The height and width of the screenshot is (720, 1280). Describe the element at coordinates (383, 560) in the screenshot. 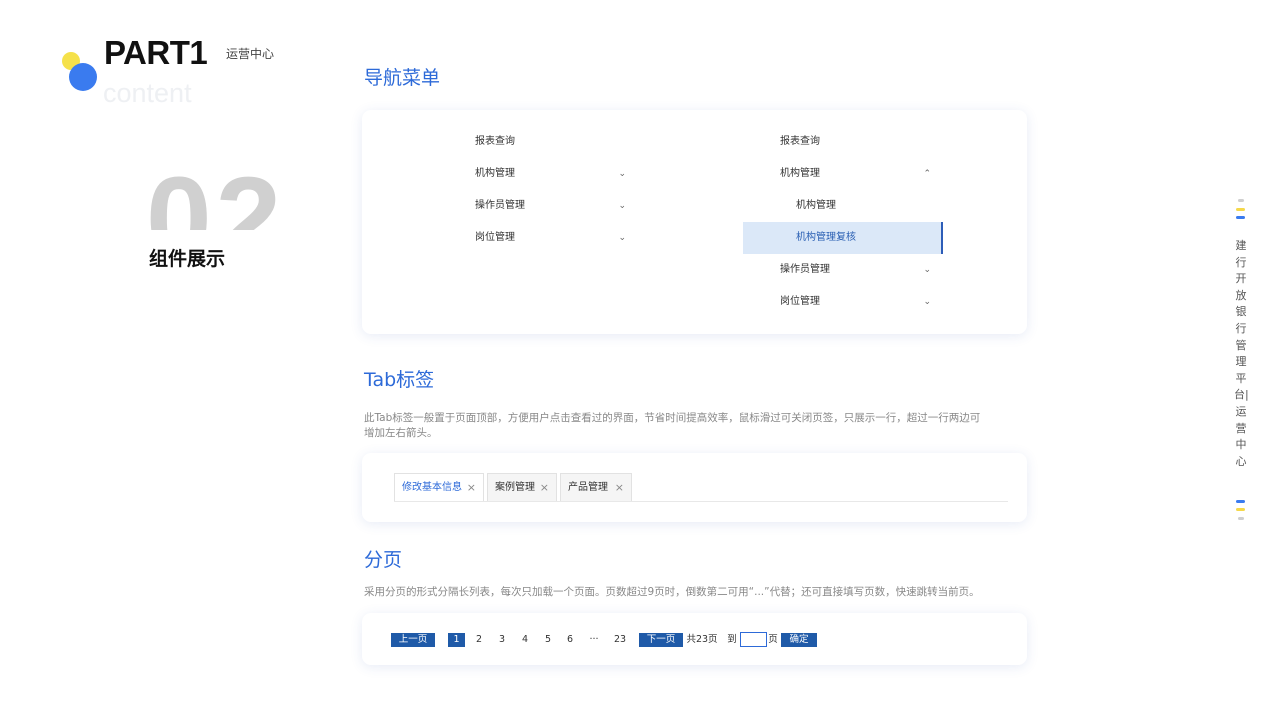

I see `pagination-heading: 分页` at that location.